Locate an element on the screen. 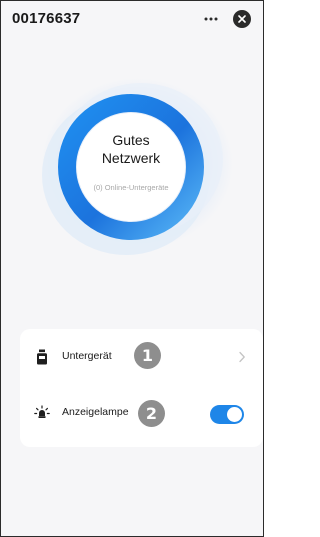  sub-device-row: Untergerät 1 is located at coordinates (141, 358).